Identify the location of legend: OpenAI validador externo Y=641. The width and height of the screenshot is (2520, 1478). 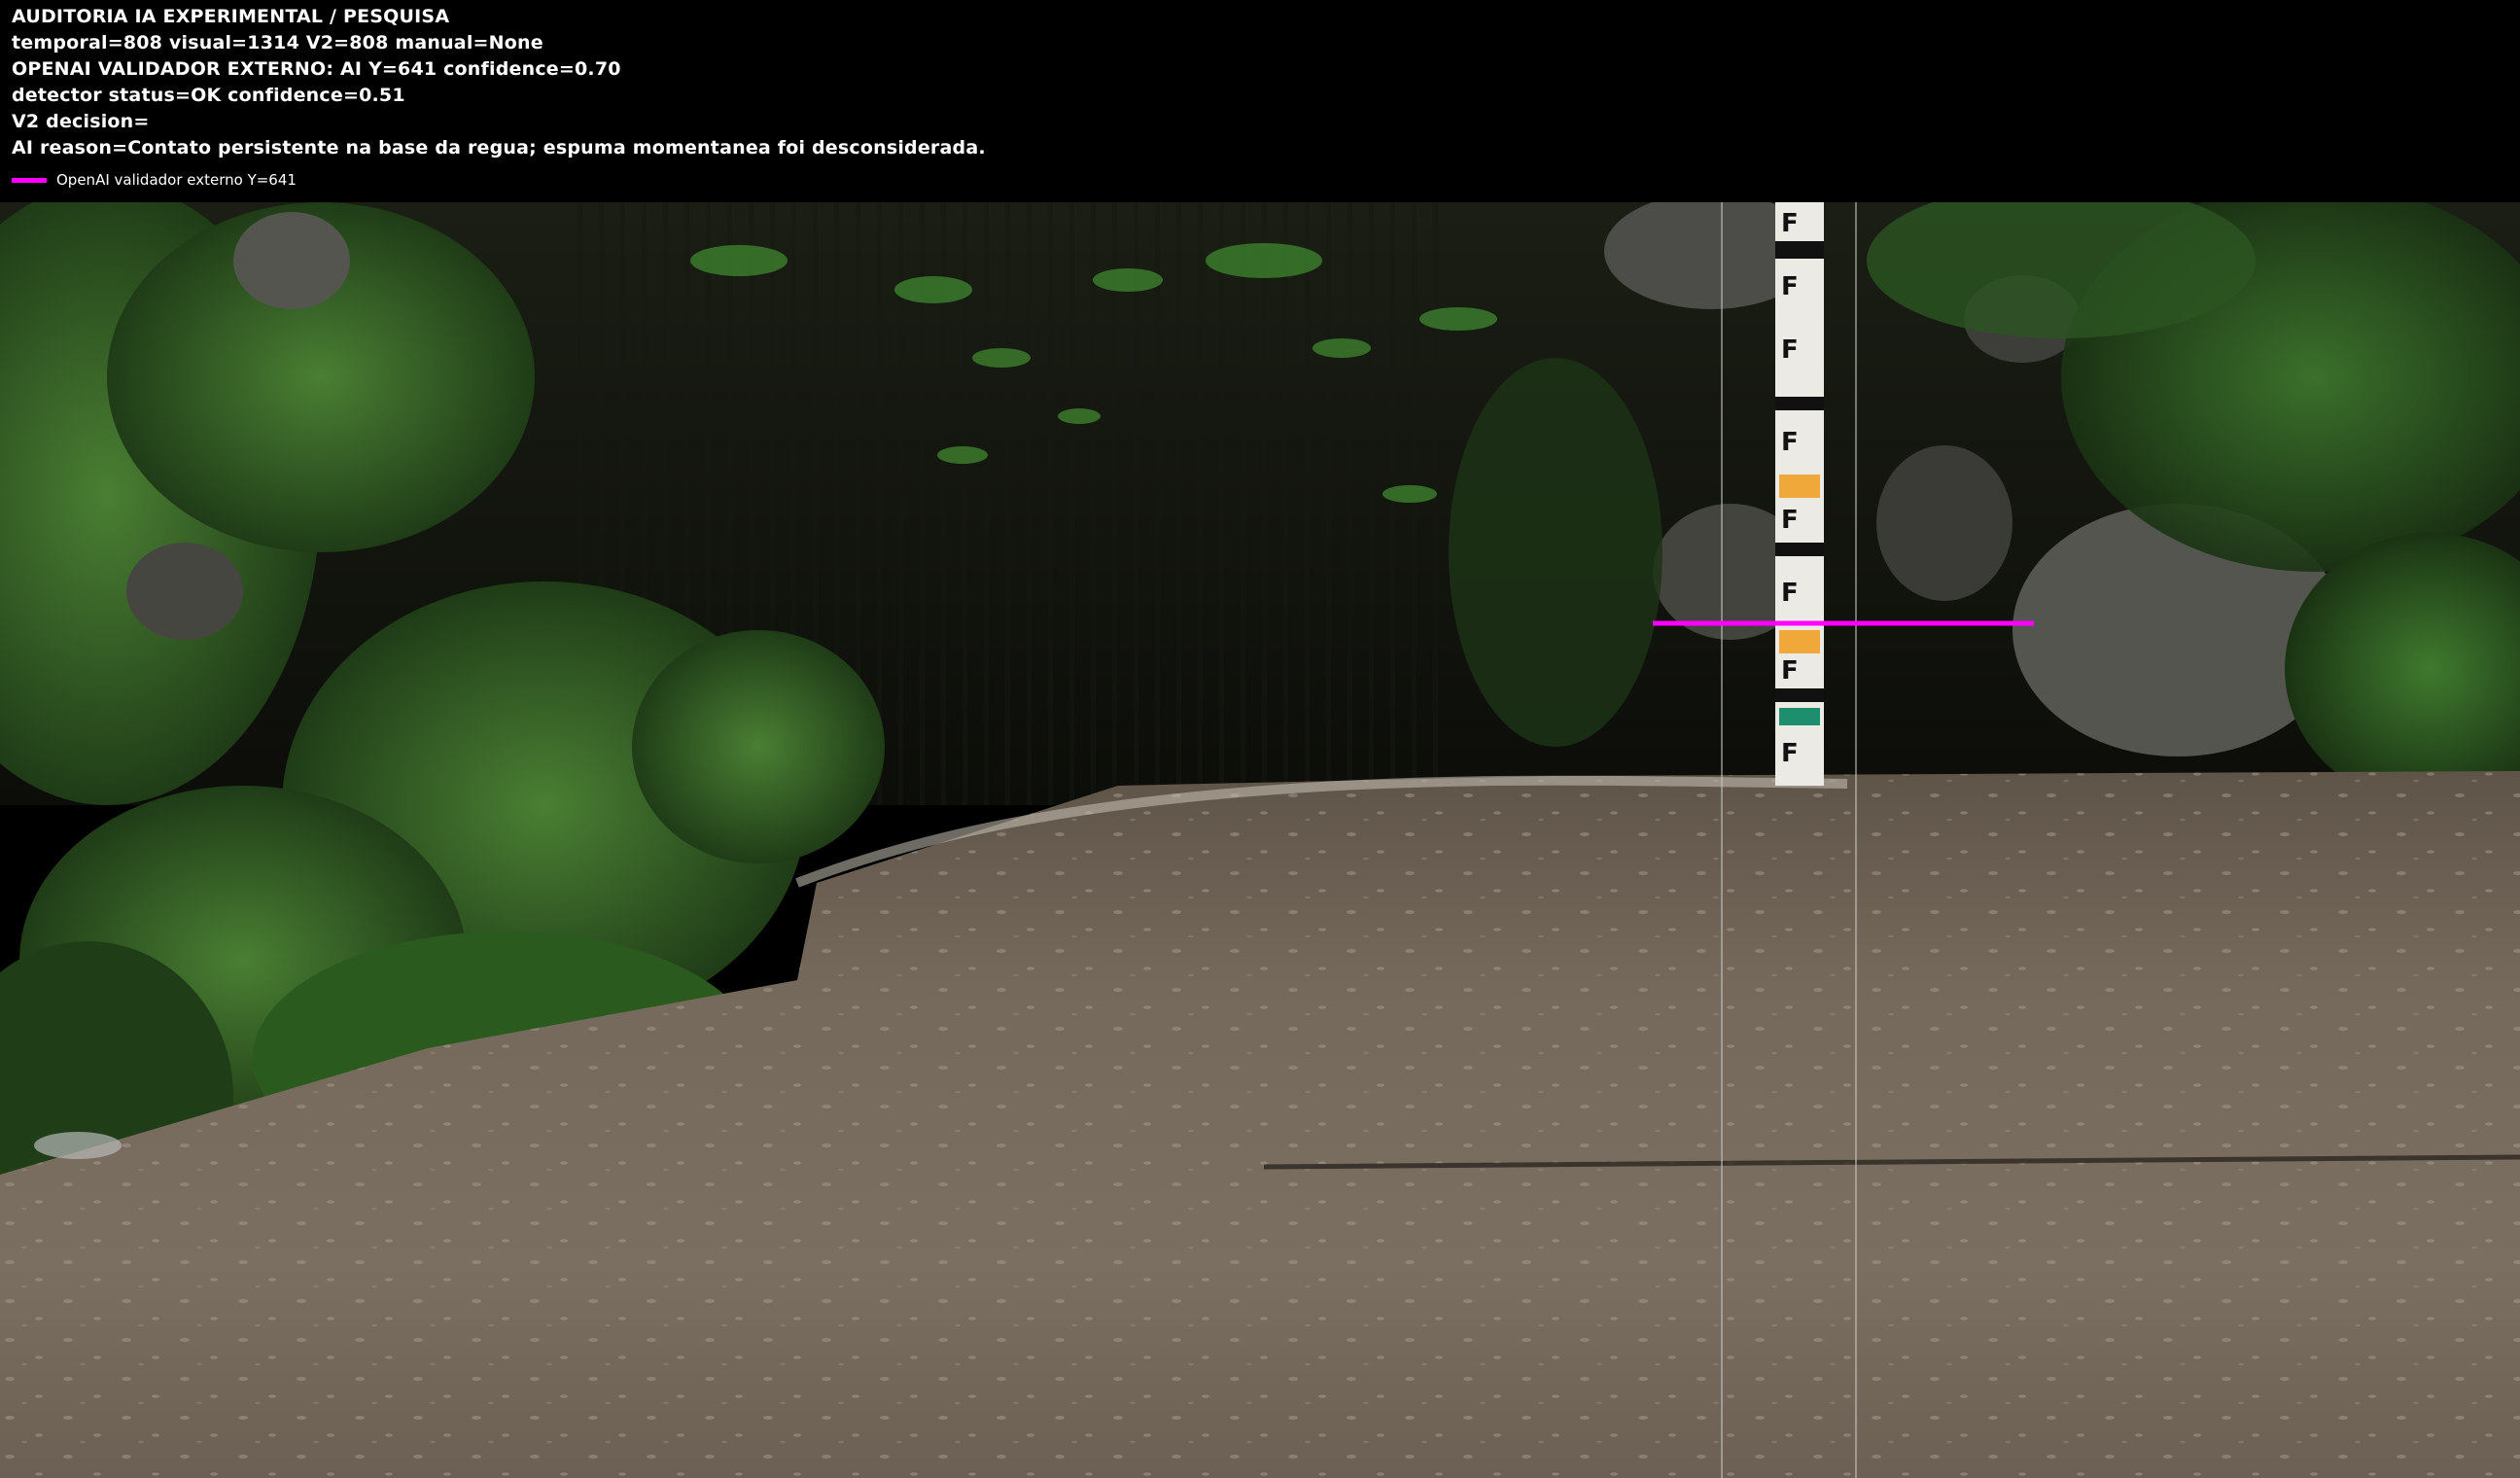
(154, 180).